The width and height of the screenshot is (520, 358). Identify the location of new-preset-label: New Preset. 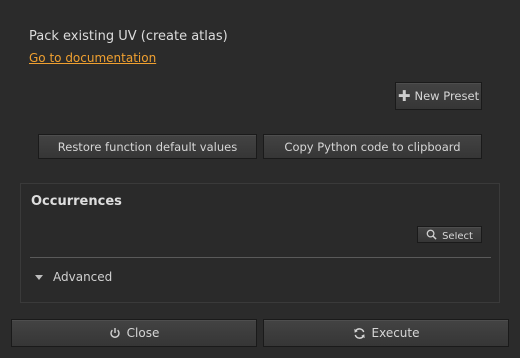
(447, 96).